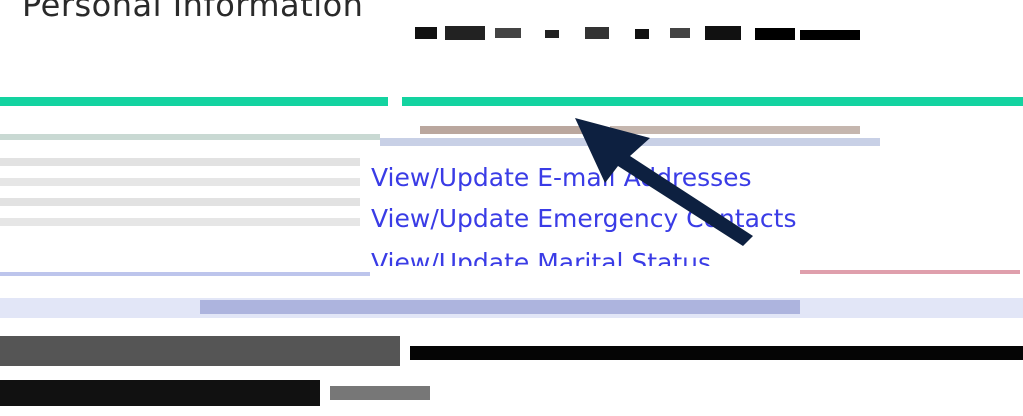 Image resolution: width=1023 pixels, height=416 pixels. What do you see at coordinates (637, 33) in the screenshot?
I see `title-glitch-overlay` at bounding box center [637, 33].